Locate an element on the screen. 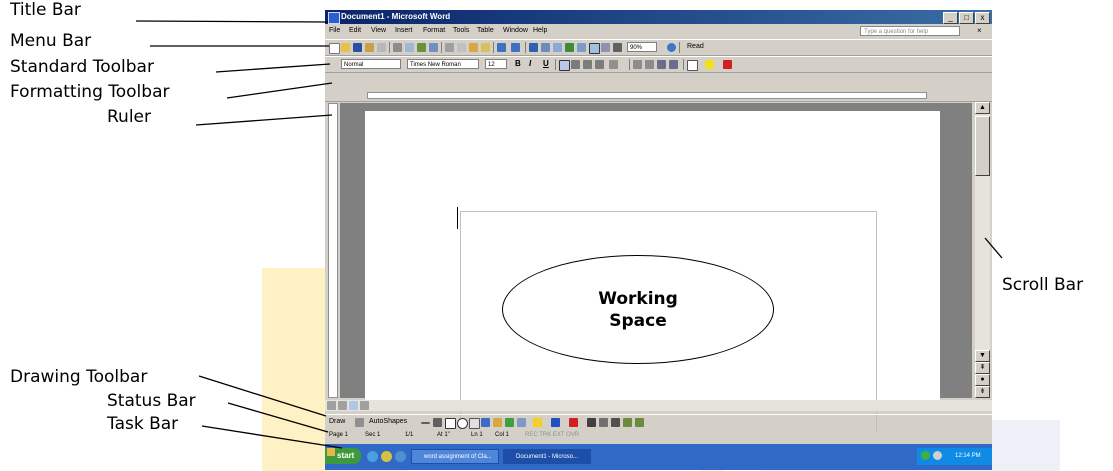 This screenshot has width=1113, height=471. scroll-up-arrow-icon: ▲ is located at coordinates (982, 108).